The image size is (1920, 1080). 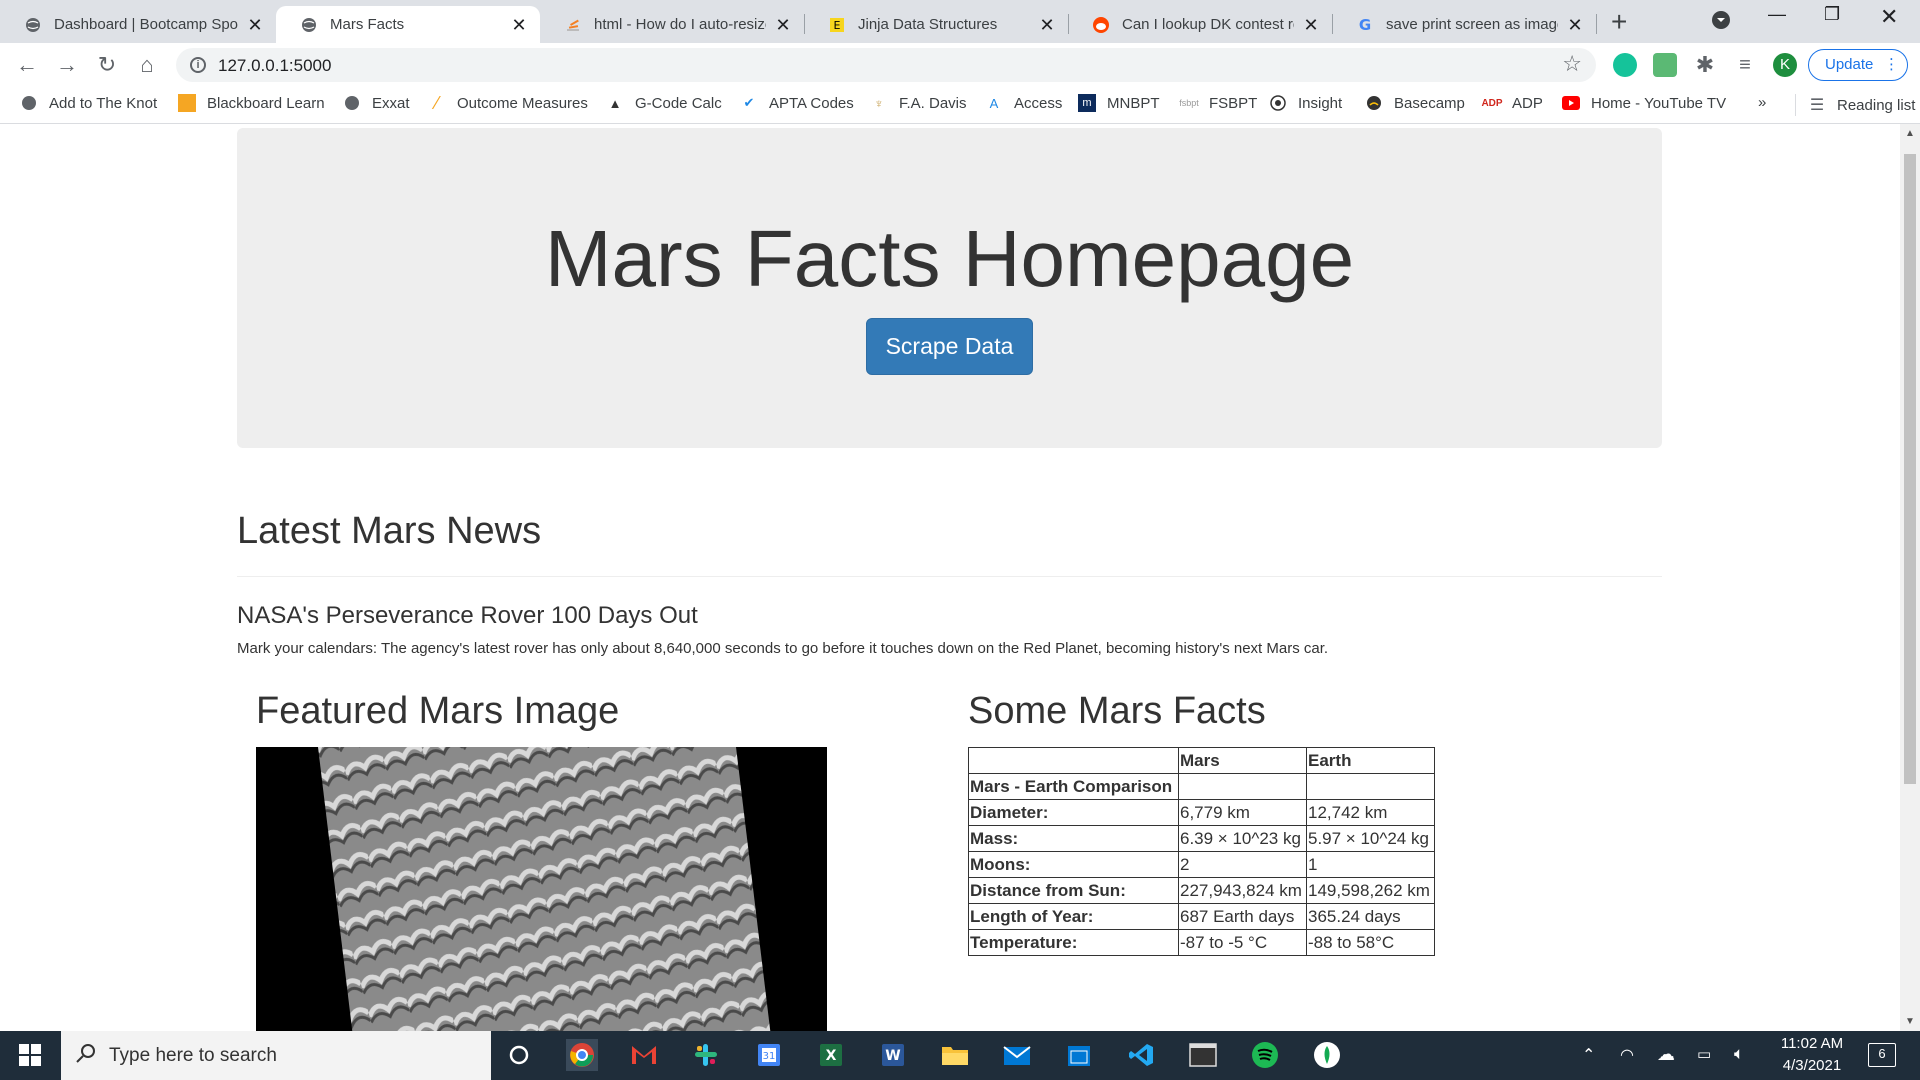 I want to click on tab-jinja: E Jinja Data Structures ✕, so click(x=936, y=24).